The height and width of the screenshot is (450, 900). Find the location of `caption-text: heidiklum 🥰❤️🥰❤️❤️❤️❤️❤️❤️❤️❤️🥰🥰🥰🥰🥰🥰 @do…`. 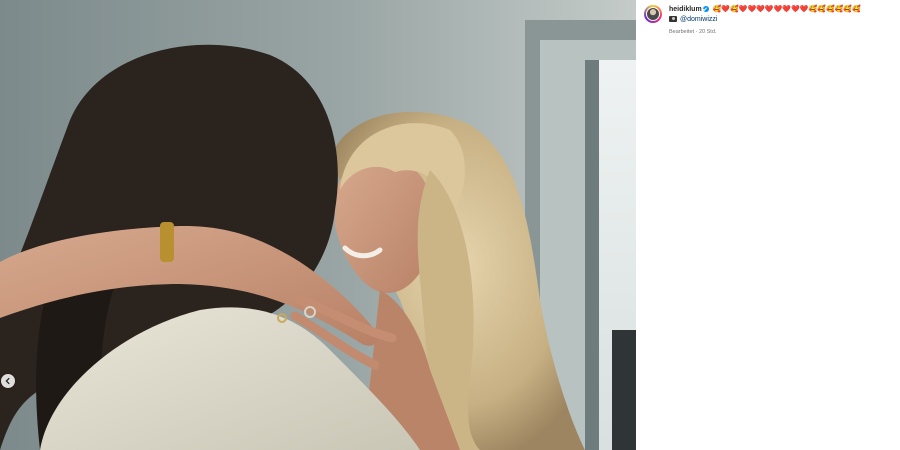

caption-text: heidiklum 🥰❤️🥰❤️❤️❤️❤️❤️❤️❤️❤️🥰🥰🥰🥰🥰🥰 @do… is located at coordinates (783, 15).